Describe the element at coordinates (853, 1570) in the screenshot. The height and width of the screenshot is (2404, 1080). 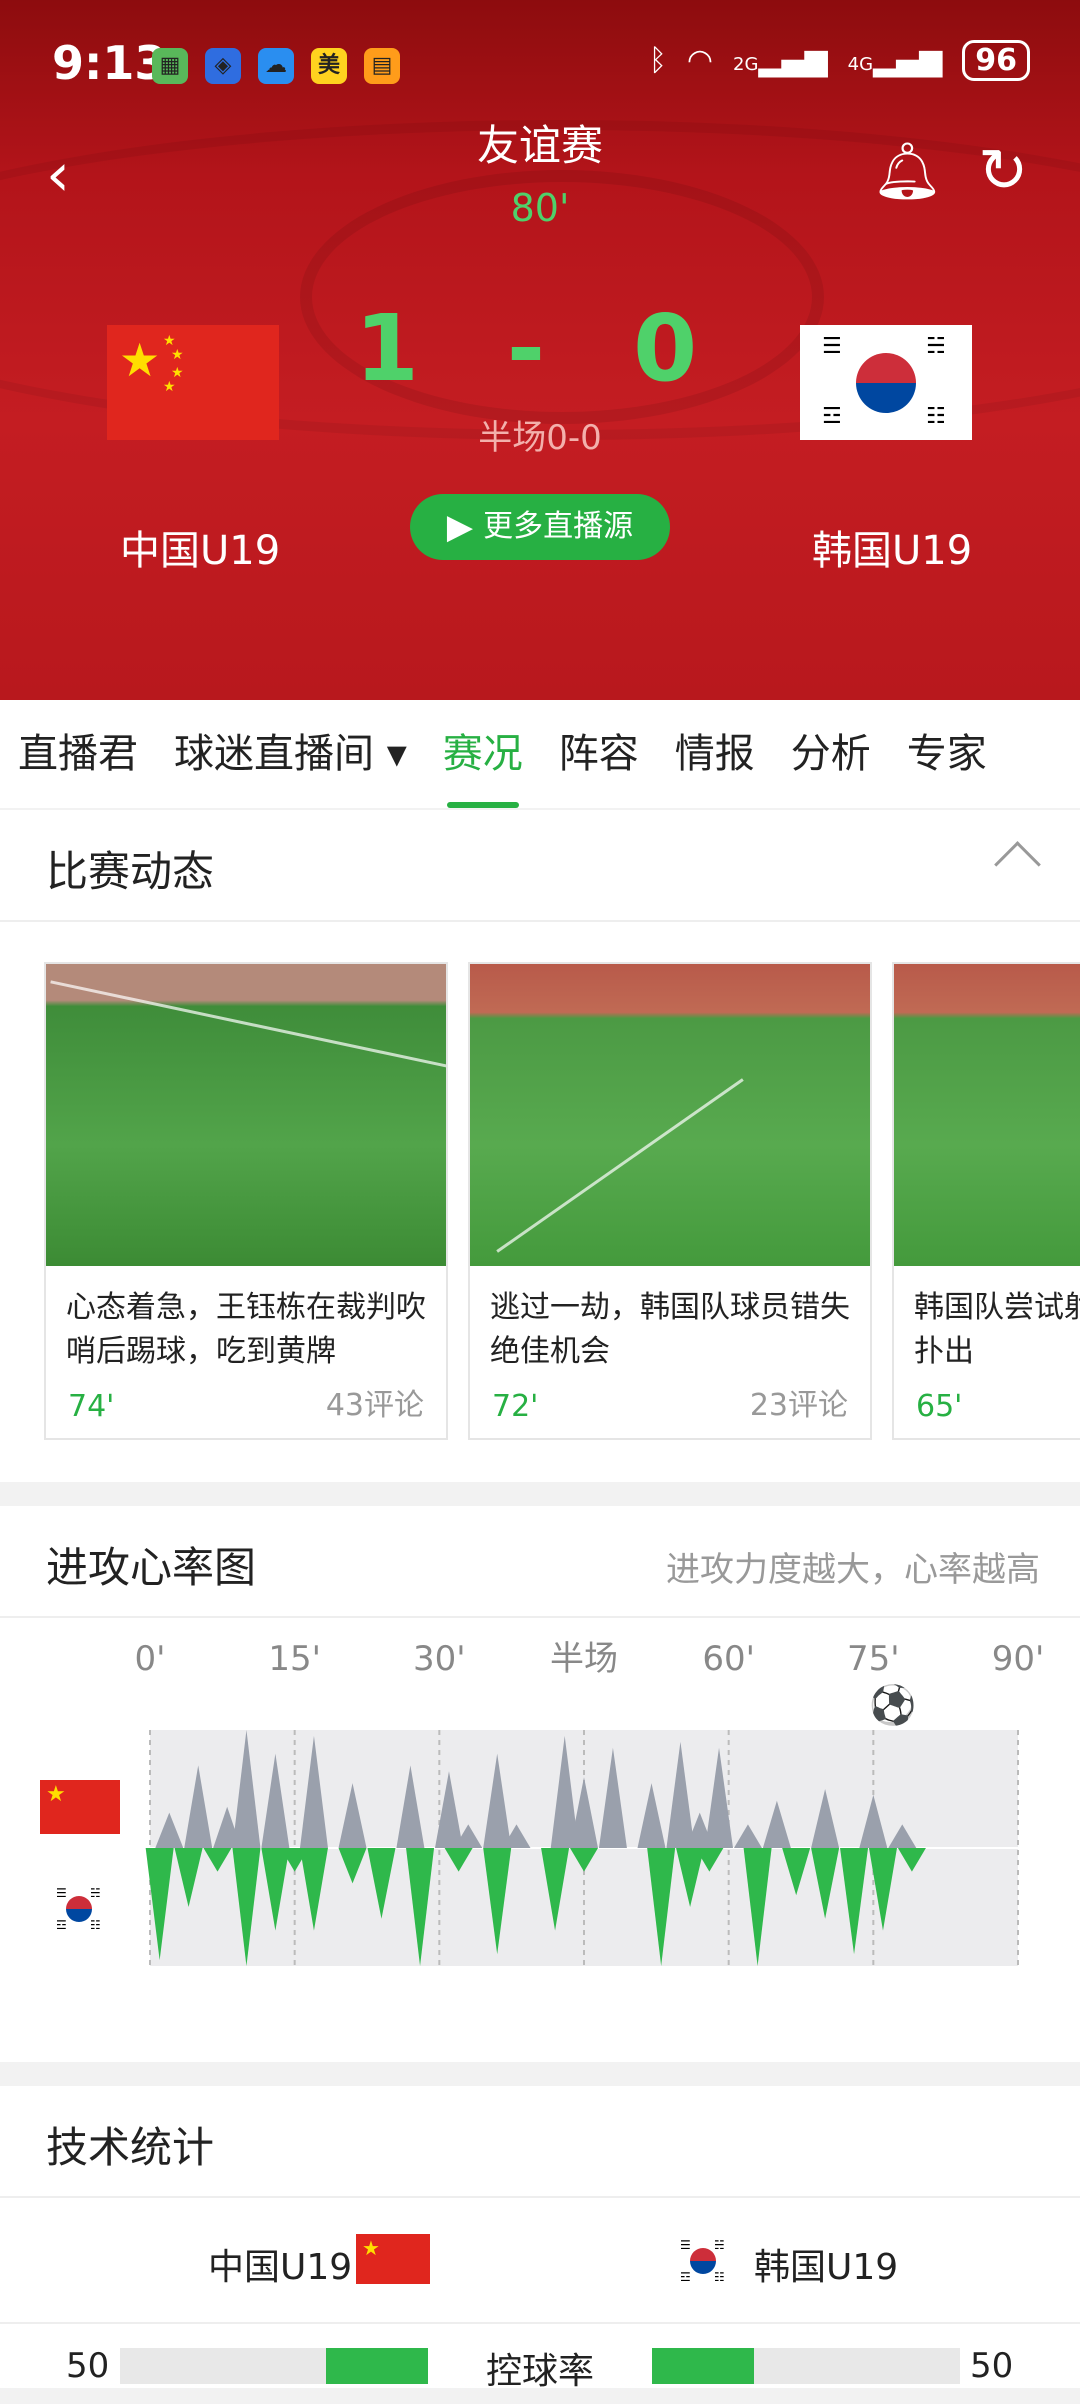
I see `section-subtitle: 进攻力度越大，心率越高` at that location.